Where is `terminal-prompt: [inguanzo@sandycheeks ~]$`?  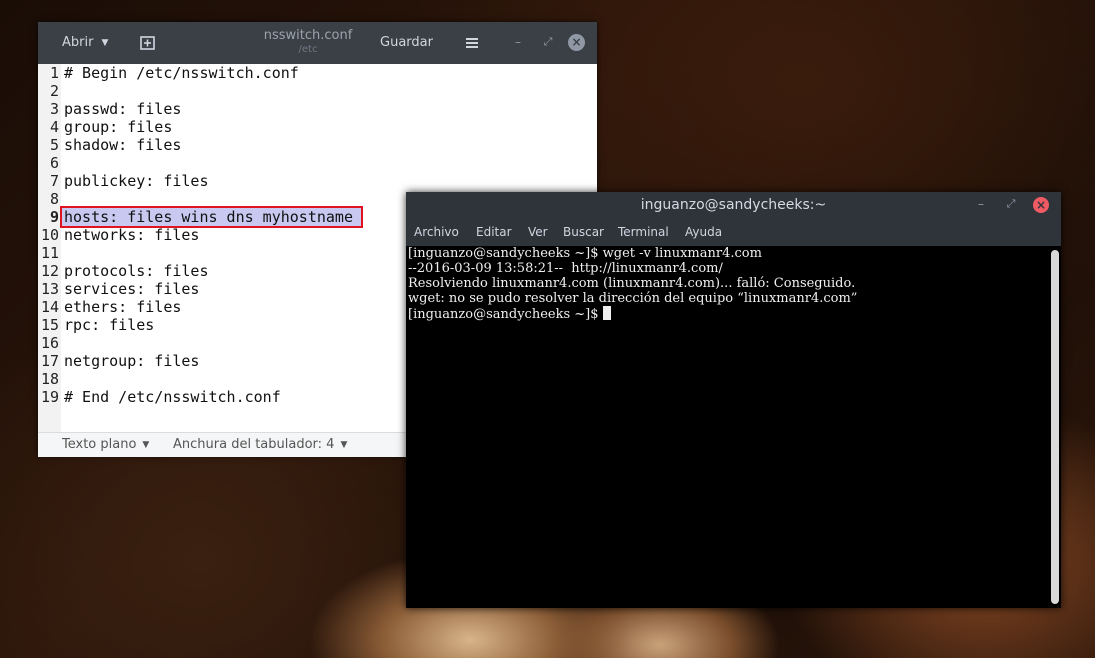
terminal-prompt: [inguanzo@sandycheeks ~]$ is located at coordinates (503, 314).